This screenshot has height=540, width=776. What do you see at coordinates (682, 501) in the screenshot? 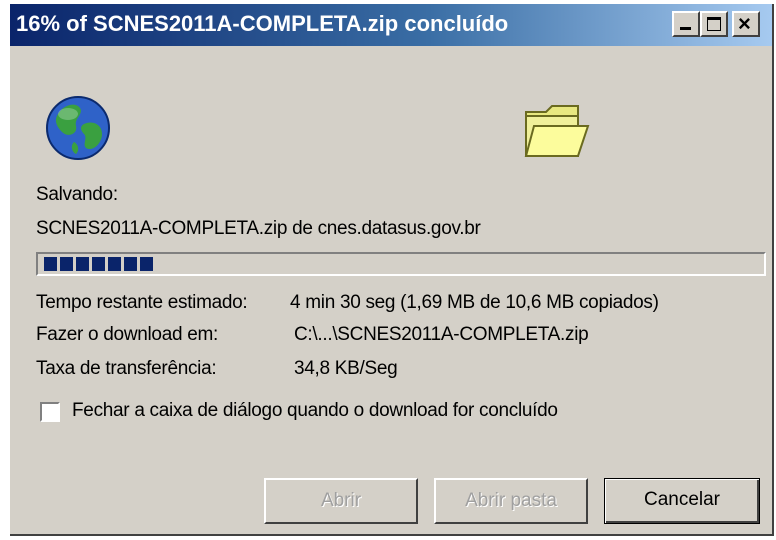
I see `cancel-button: Cancelar` at bounding box center [682, 501].